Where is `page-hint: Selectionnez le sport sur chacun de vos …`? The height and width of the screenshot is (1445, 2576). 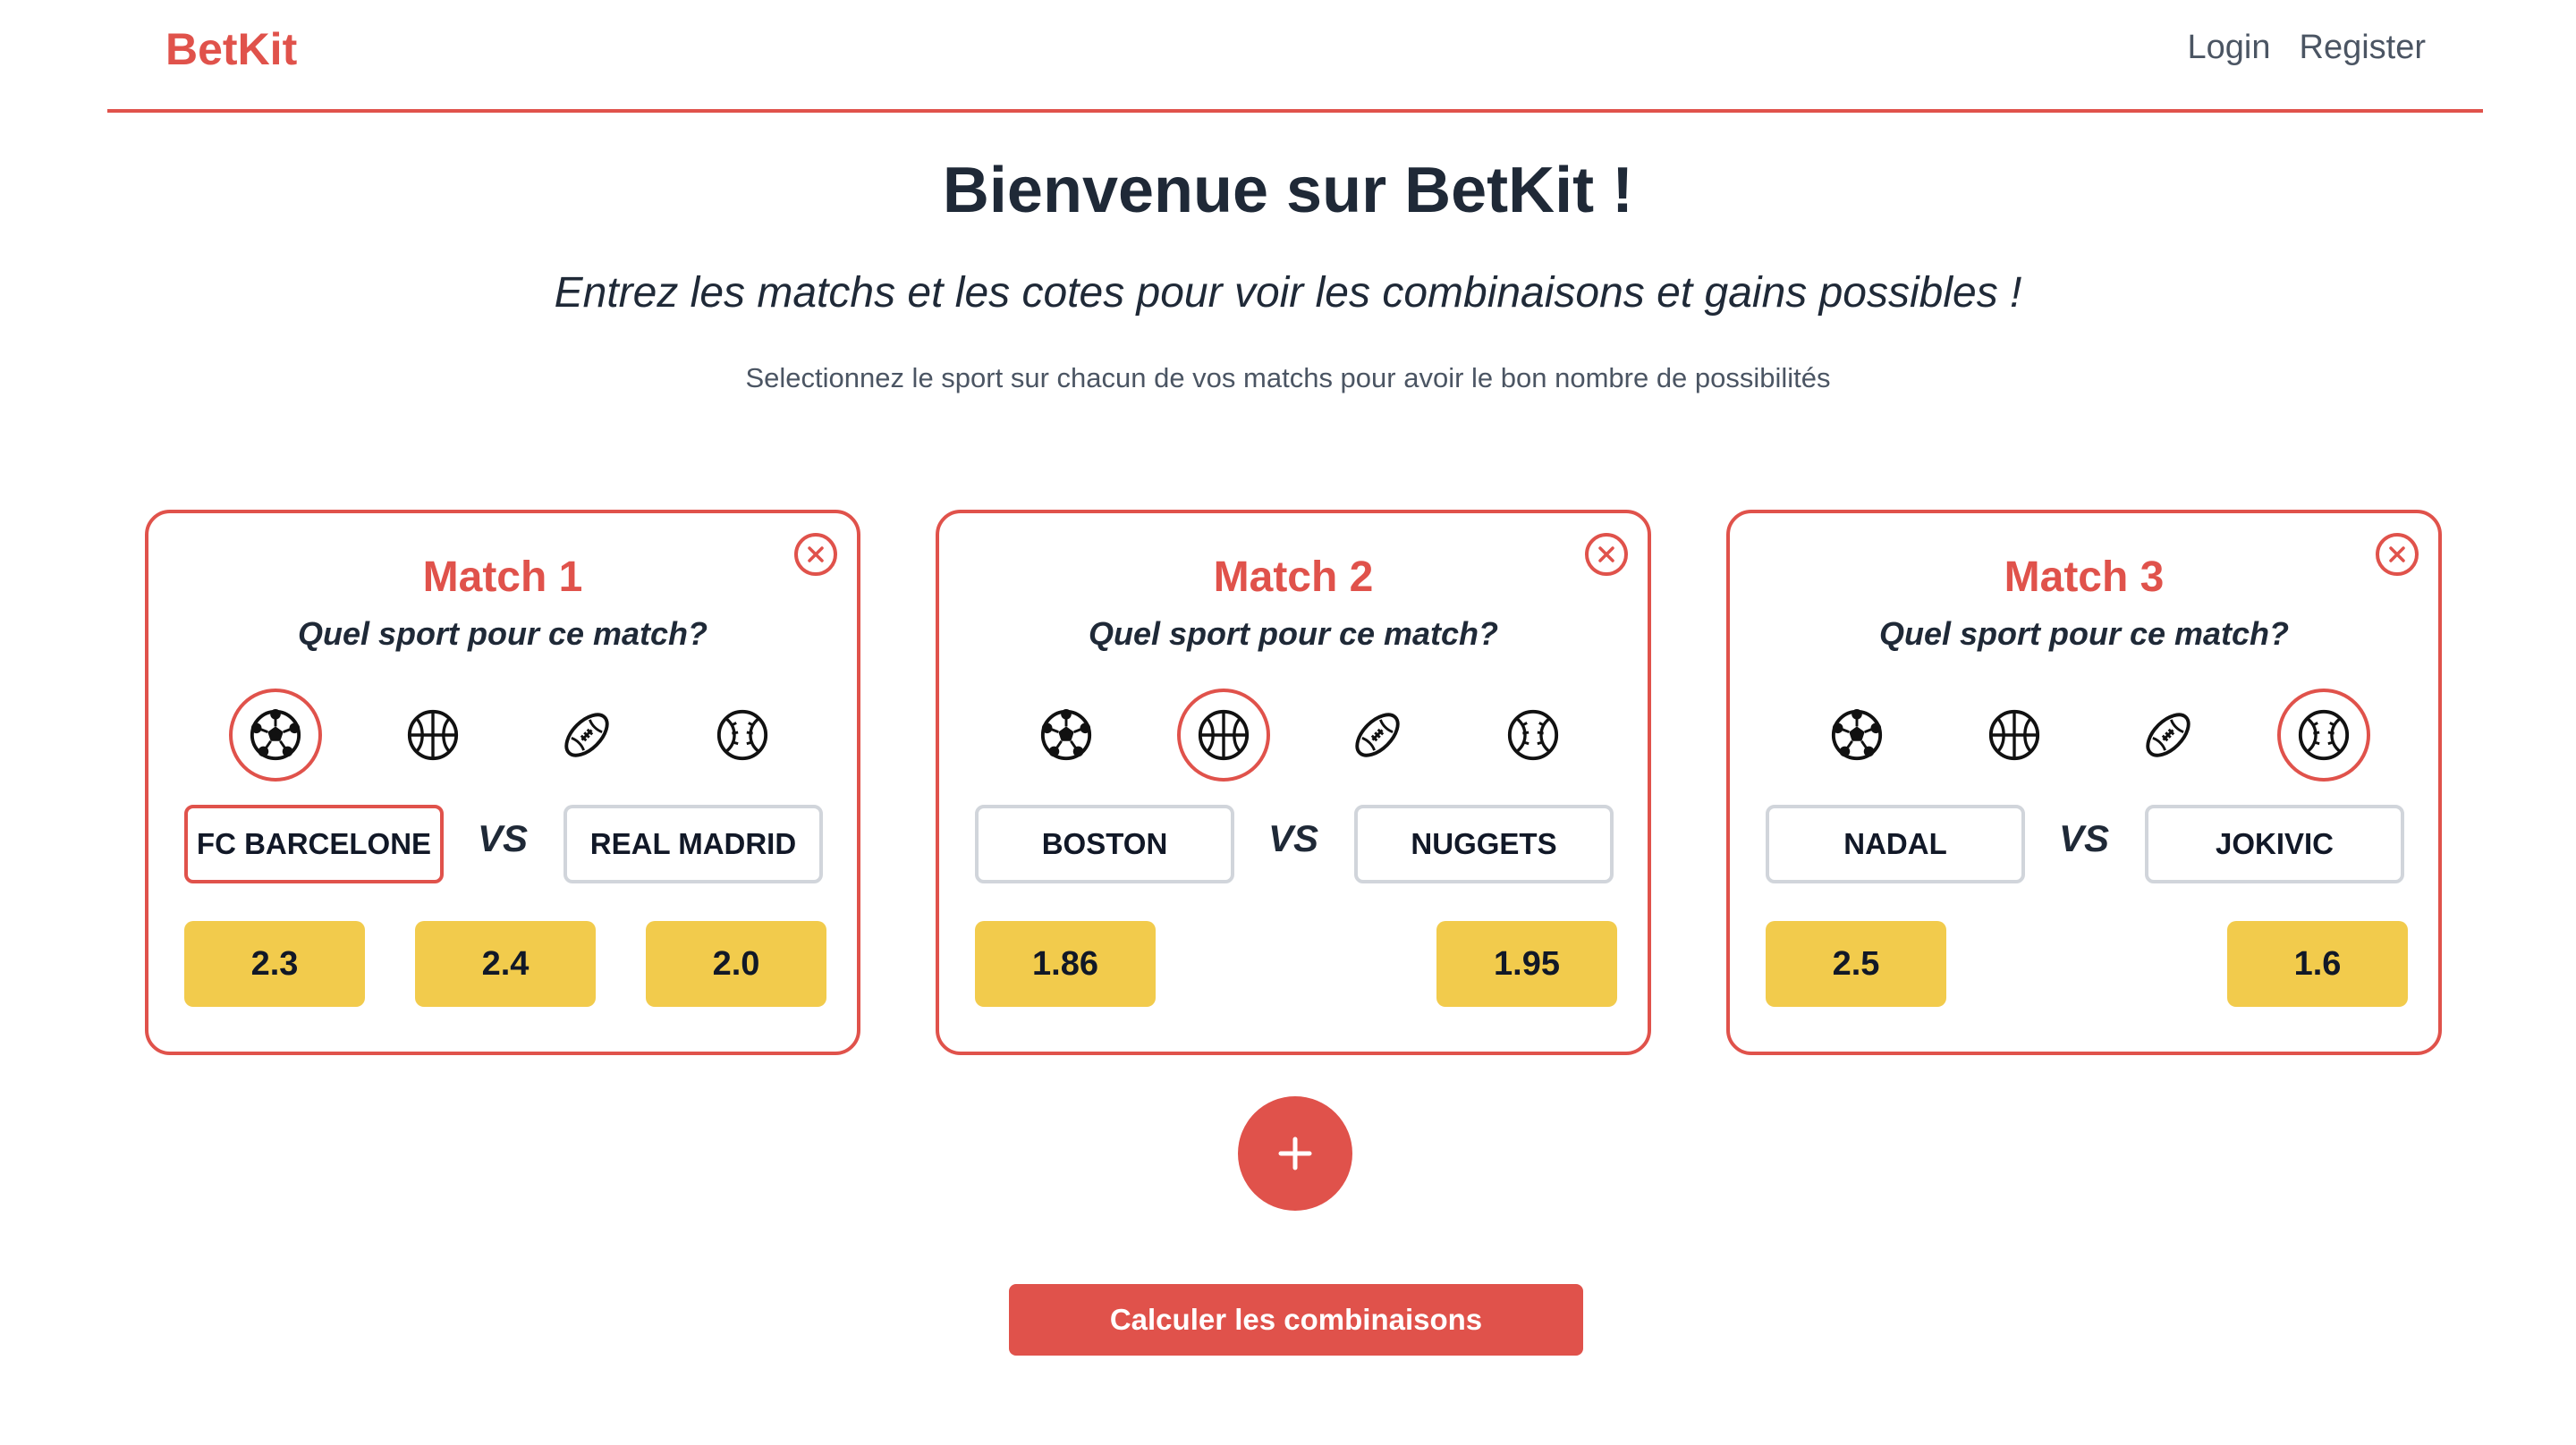 page-hint: Selectionnez le sport sur chacun de vos … is located at coordinates (1288, 377).